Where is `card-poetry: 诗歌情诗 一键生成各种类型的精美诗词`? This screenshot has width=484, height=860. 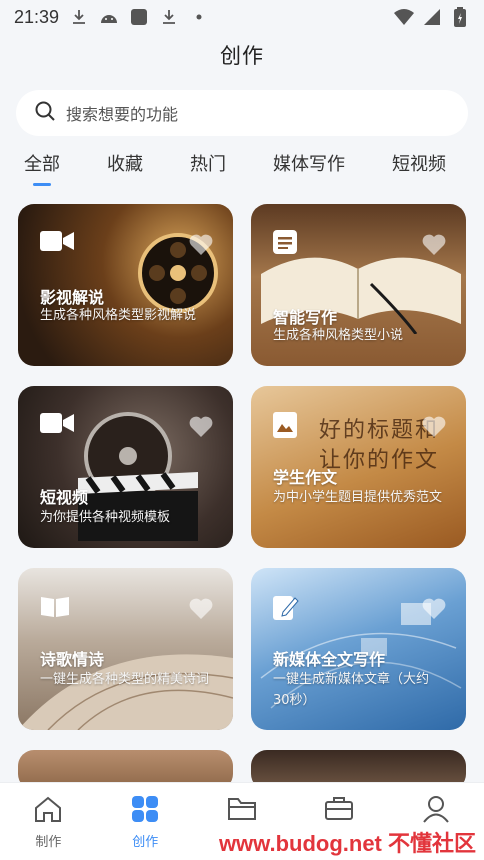 card-poetry: 诗歌情诗 一键生成各种类型的精美诗词 is located at coordinates (125, 649).